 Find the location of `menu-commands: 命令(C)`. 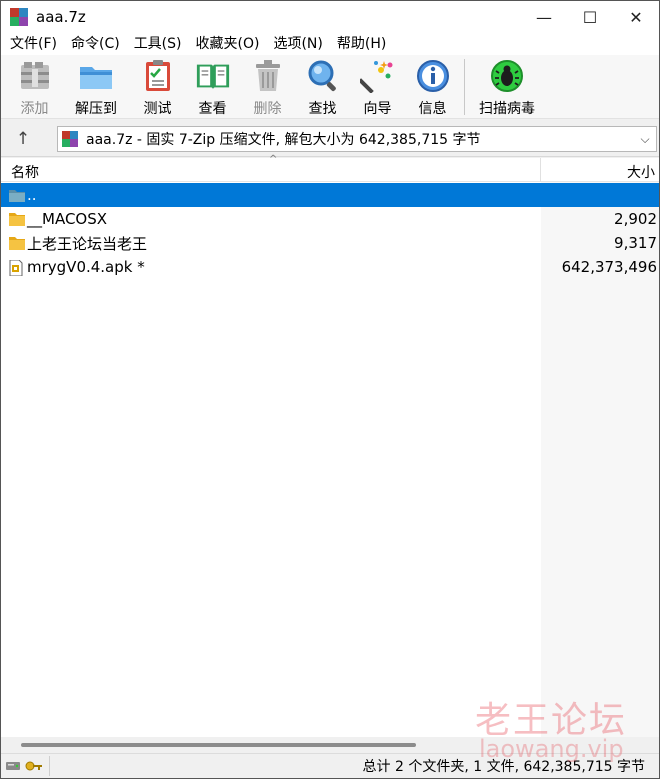

menu-commands: 命令(C) is located at coordinates (95, 44).